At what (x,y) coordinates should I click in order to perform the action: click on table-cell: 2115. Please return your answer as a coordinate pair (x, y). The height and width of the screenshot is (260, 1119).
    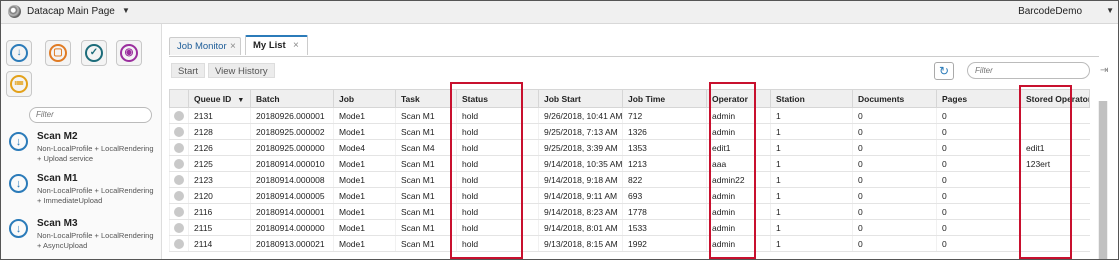
    Looking at the image, I should click on (219, 227).